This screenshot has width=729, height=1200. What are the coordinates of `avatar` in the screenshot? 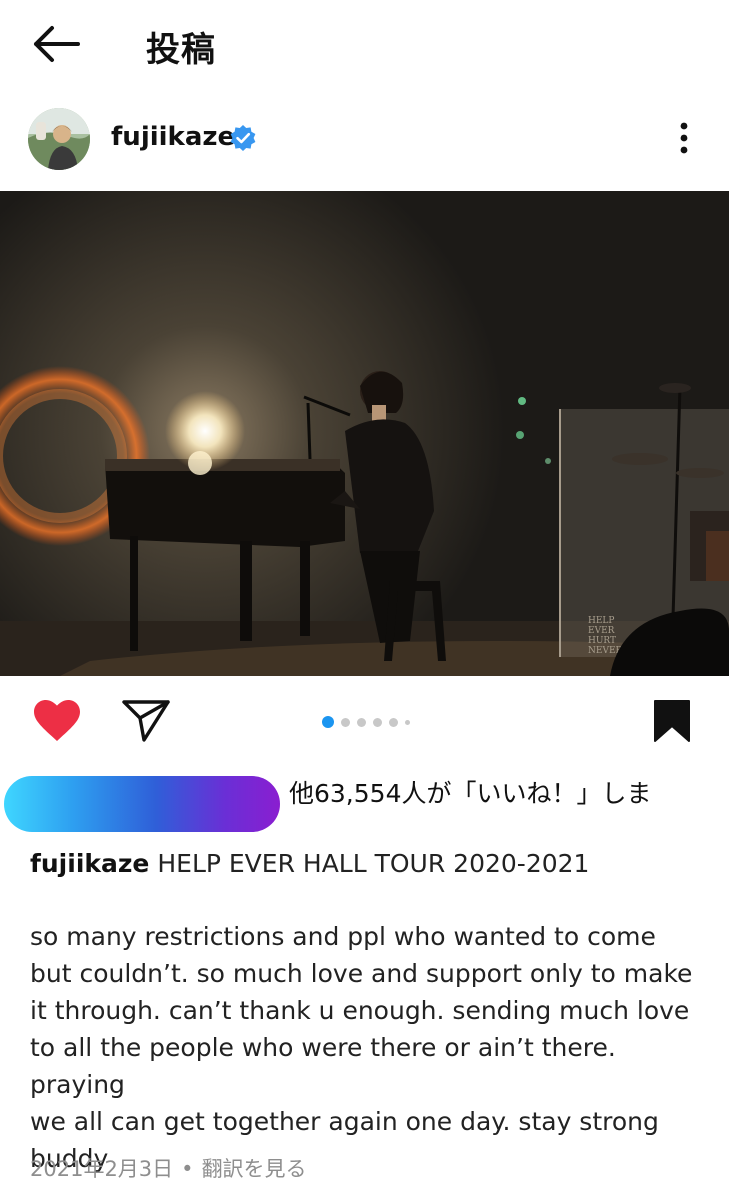 It's located at (59, 139).